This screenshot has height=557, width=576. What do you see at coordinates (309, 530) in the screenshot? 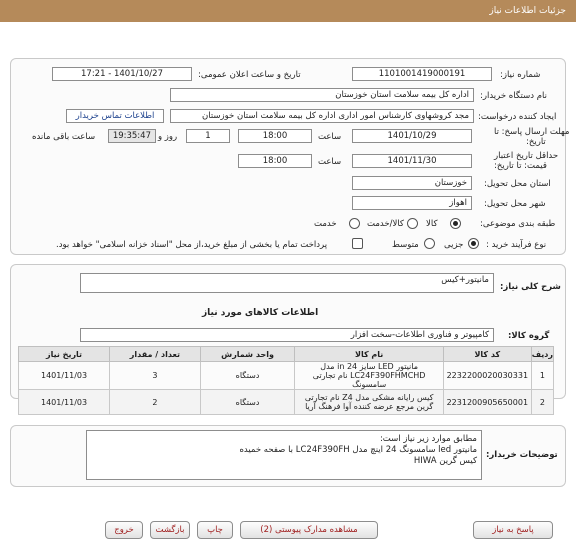
I see `attachments-button: مشاهده مدارک پیوستی (2)` at bounding box center [309, 530].